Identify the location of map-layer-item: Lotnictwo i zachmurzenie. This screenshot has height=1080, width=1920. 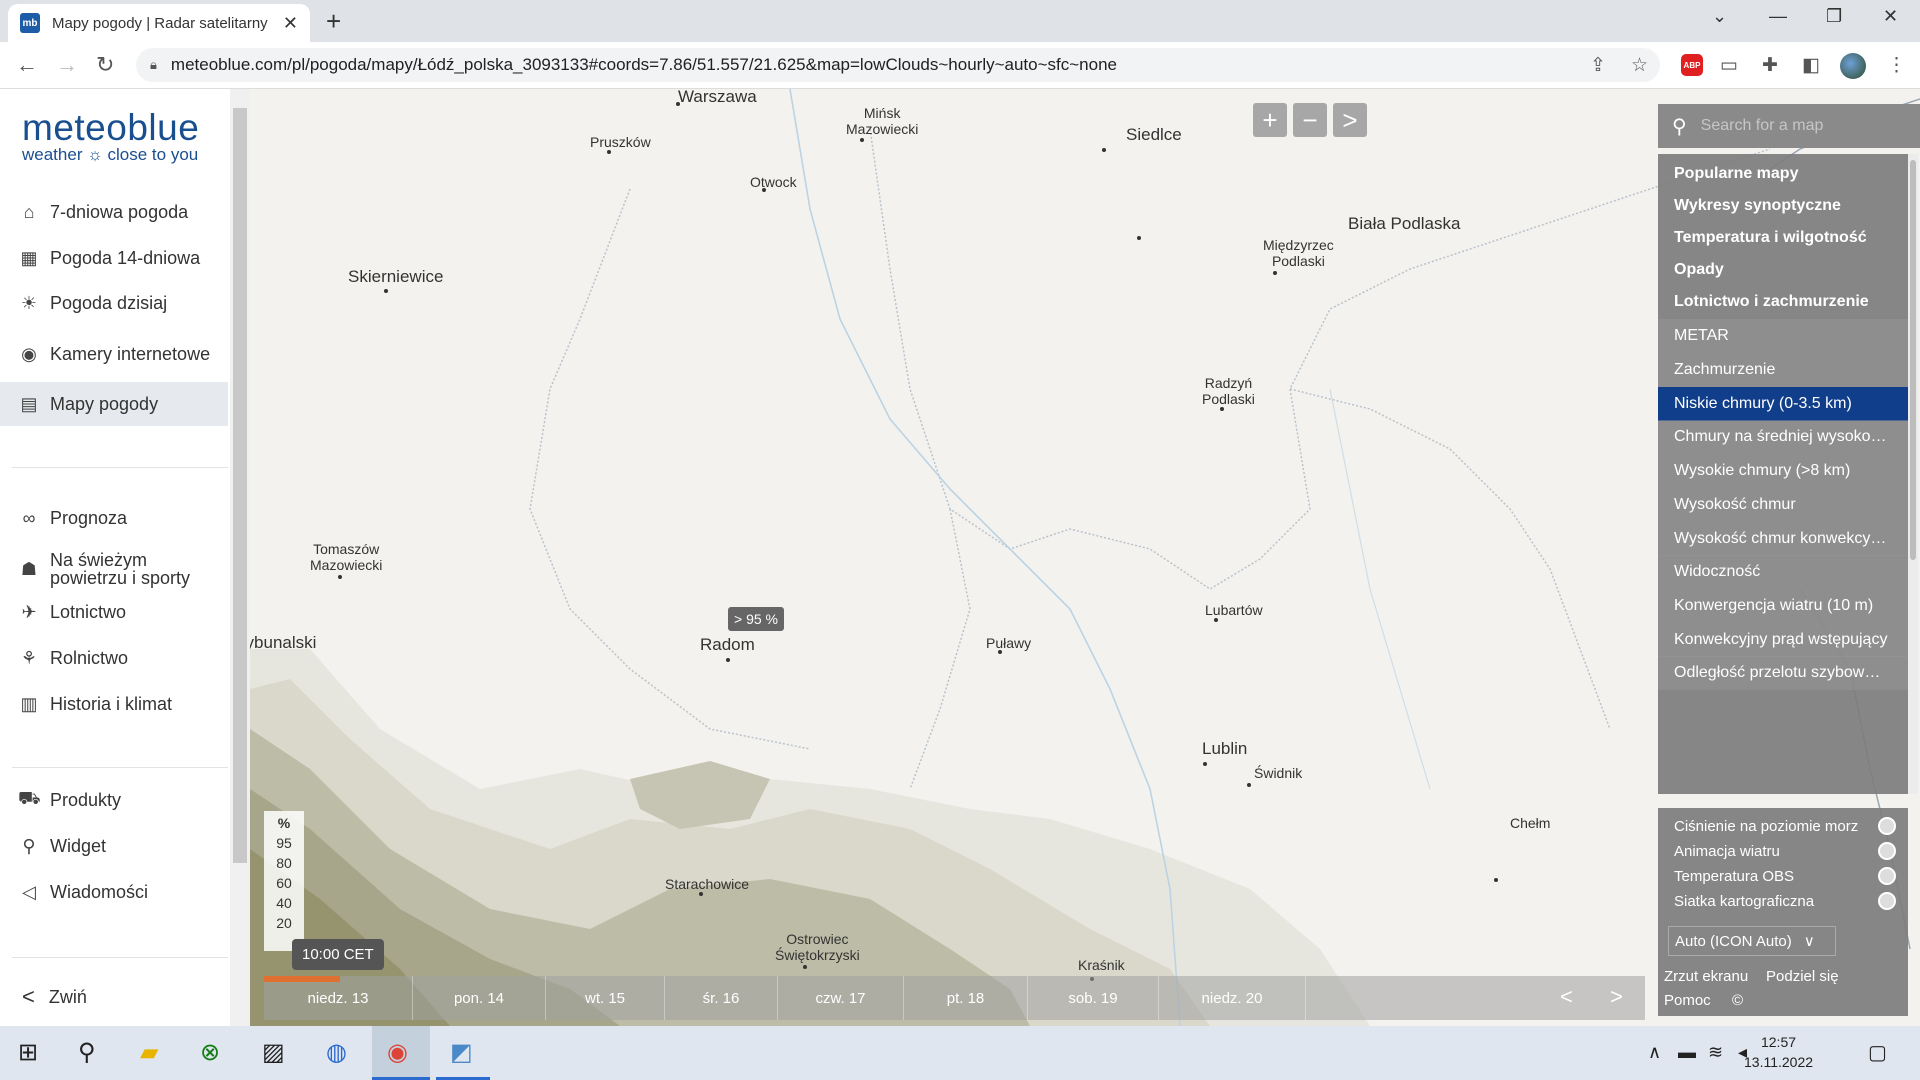
(1783, 302).